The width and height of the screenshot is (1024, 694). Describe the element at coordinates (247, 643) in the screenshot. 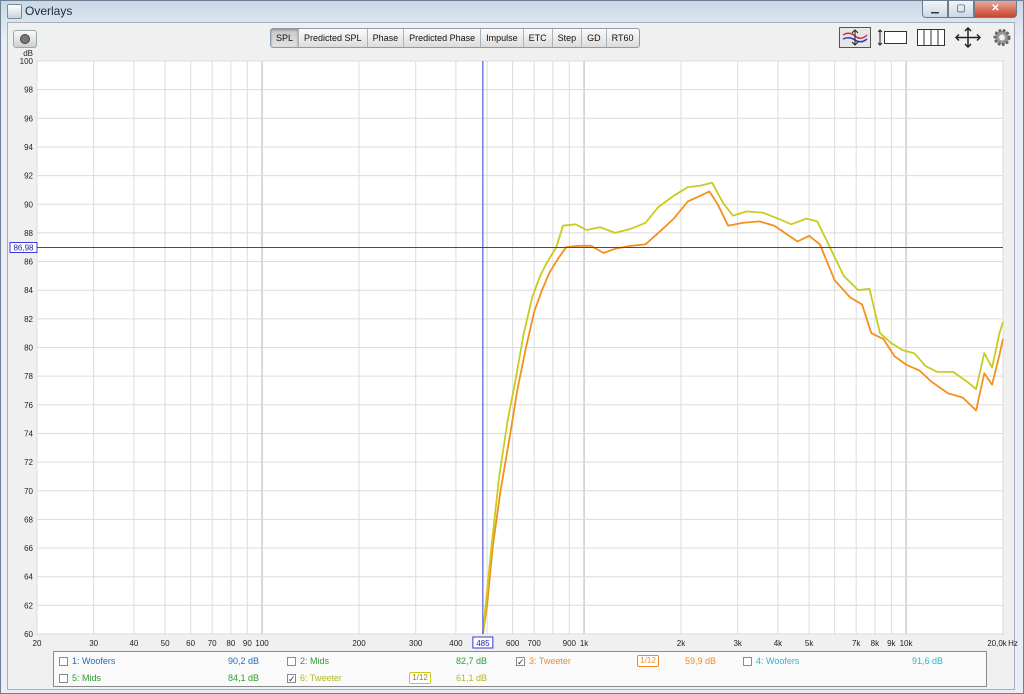

I see `x-tick-label: 90` at that location.